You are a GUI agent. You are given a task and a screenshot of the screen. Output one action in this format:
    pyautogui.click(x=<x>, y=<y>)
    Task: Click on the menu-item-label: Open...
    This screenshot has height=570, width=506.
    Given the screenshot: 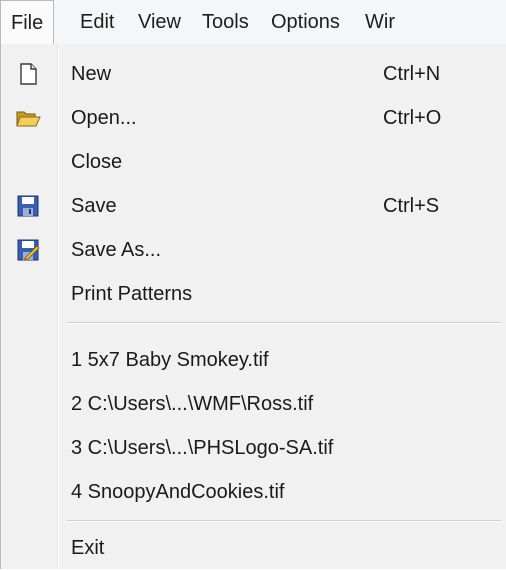 What is the action you would take?
    pyautogui.click(x=104, y=118)
    